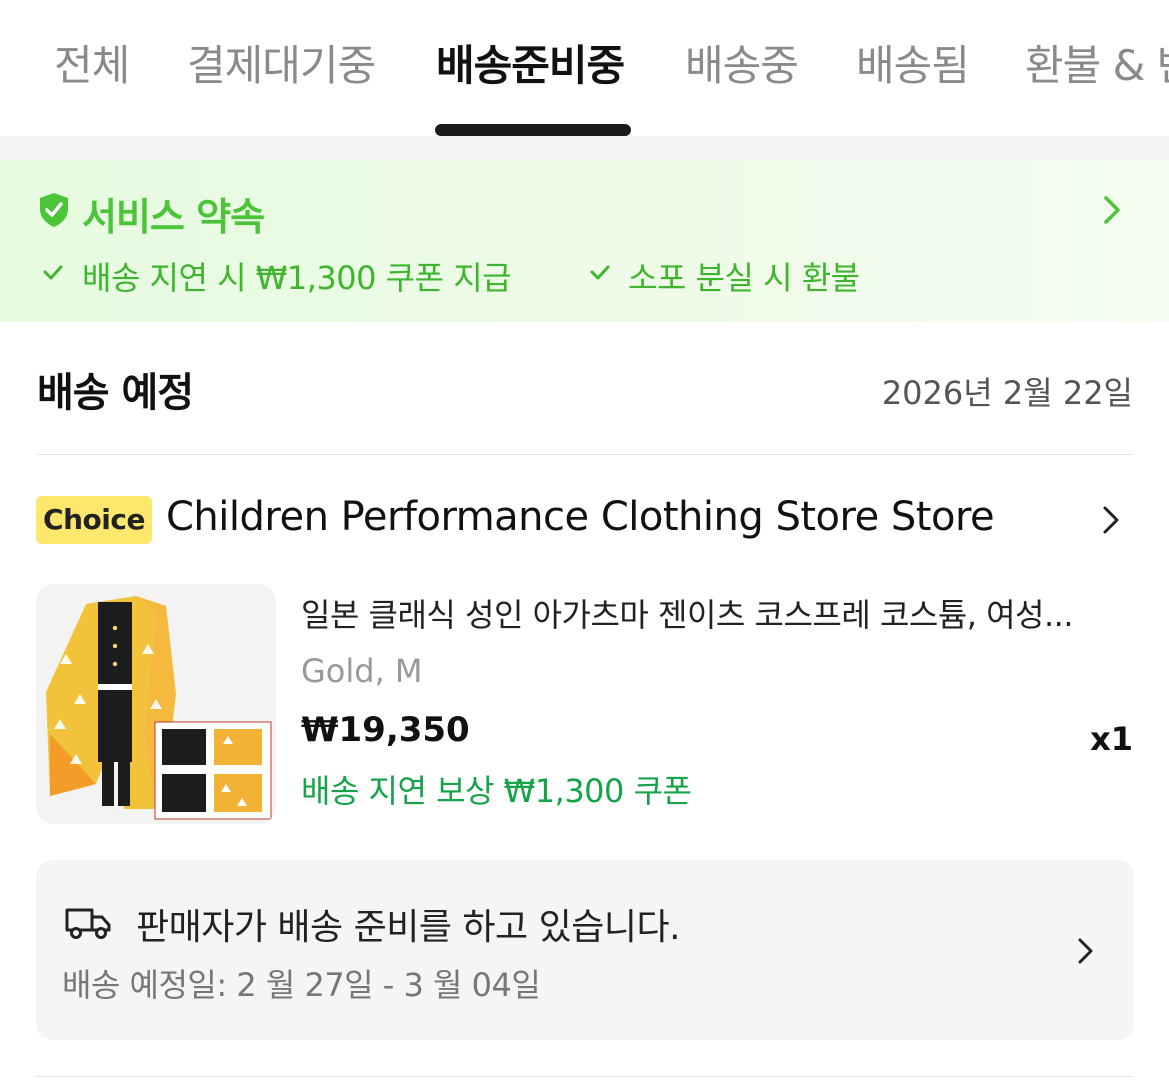 The image size is (1169, 1083). Describe the element at coordinates (584, 241) in the screenshot. I see `service-promise-banner: 서비스 약속 배송 지연 시 ₩1,300 쿠폰 지급 소포 분실 시 환불` at that location.